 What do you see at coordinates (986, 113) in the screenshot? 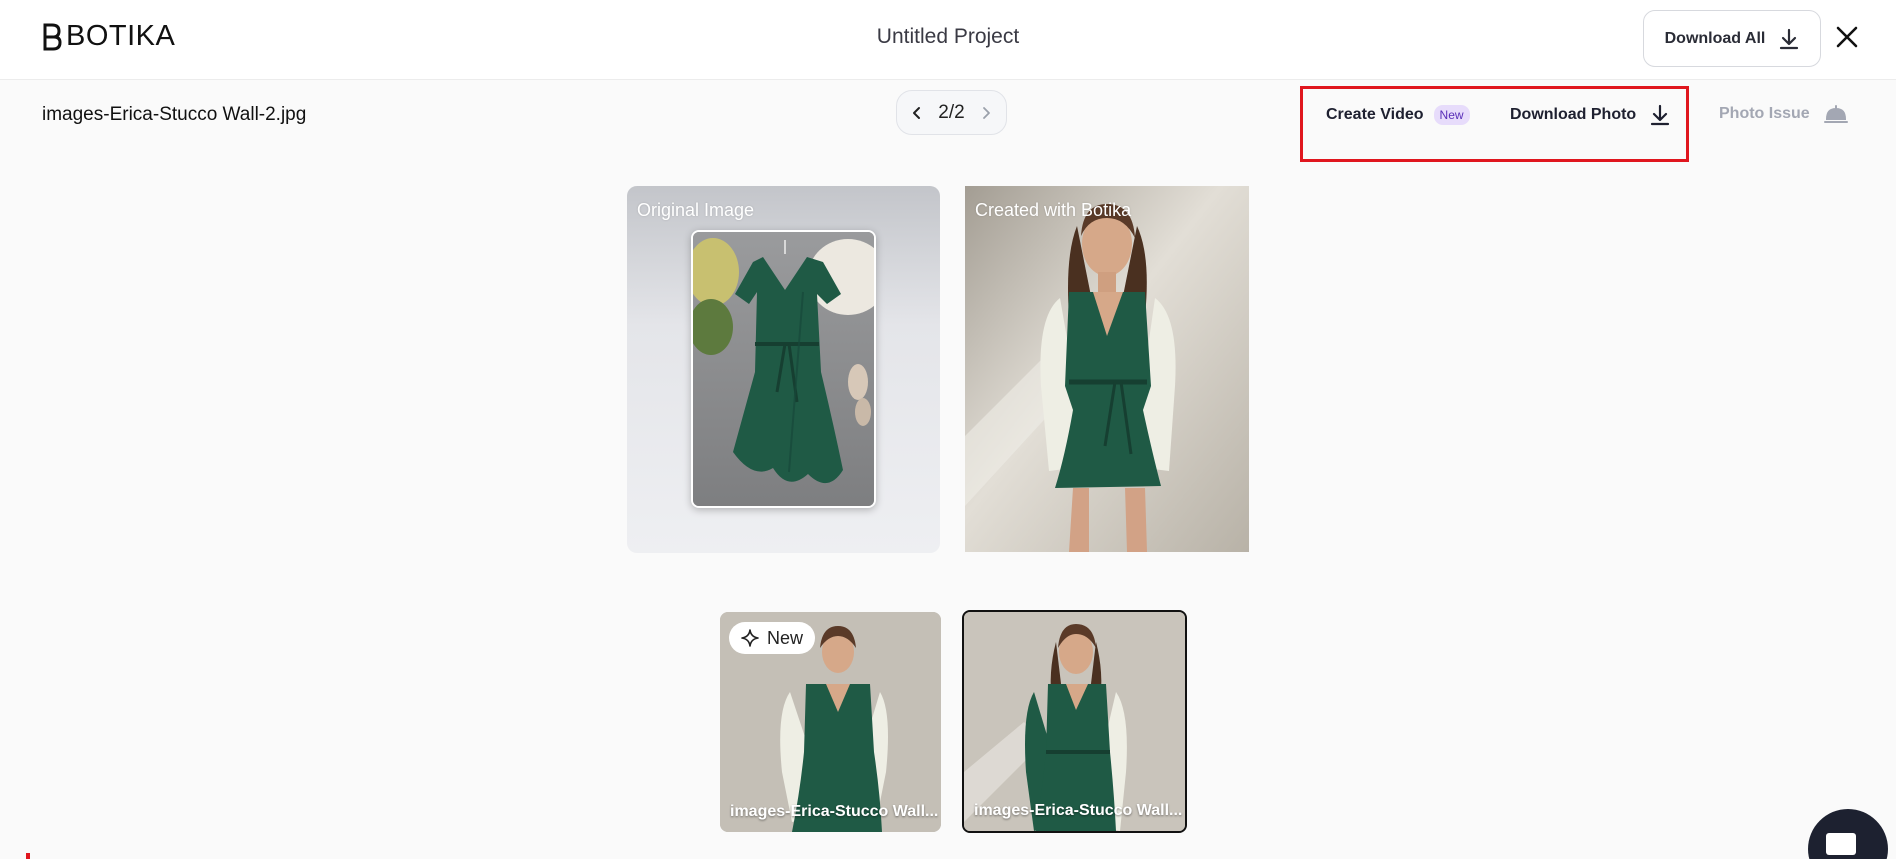
I see `chevron-right-icon` at bounding box center [986, 113].